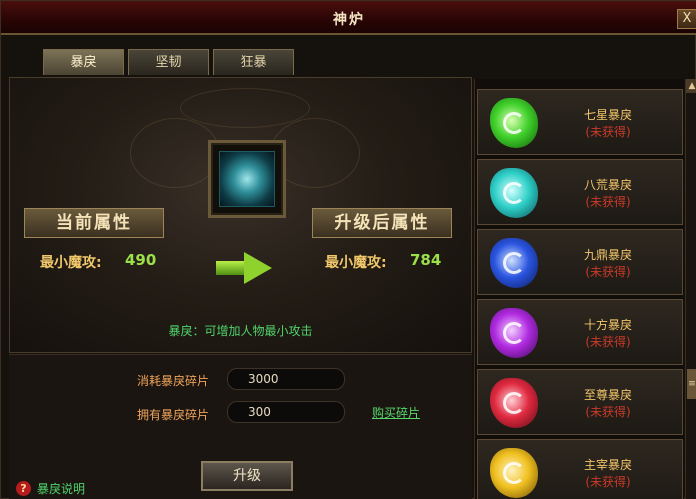 This screenshot has width=696, height=499. I want to click on item-name: 七星暴戾, so click(607, 115).